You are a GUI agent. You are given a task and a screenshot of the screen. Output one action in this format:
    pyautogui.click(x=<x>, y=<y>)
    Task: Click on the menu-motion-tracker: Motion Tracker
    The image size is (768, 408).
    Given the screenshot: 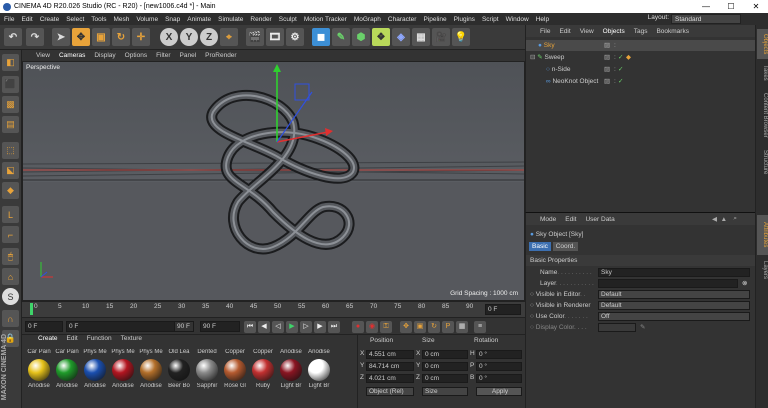 What is the action you would take?
    pyautogui.click(x=325, y=19)
    